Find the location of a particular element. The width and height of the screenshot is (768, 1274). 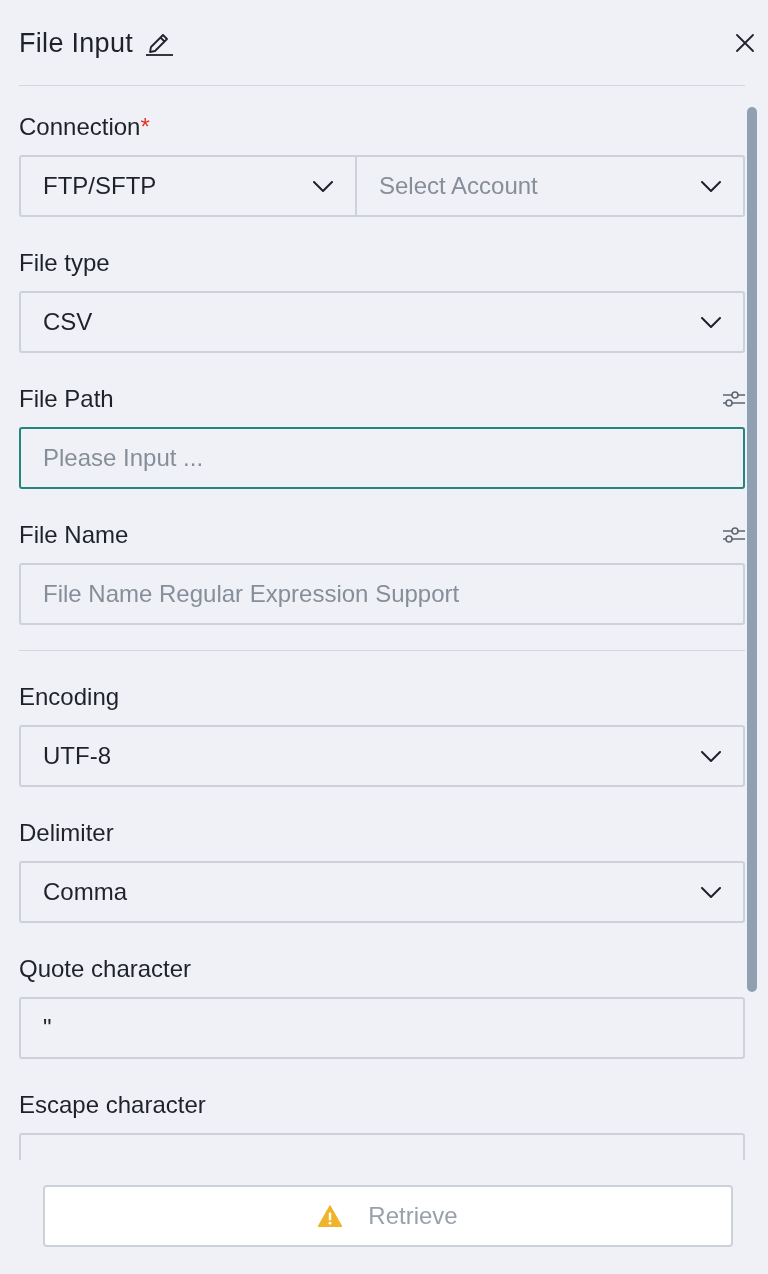

field-label: File type is located at coordinates (64, 263).